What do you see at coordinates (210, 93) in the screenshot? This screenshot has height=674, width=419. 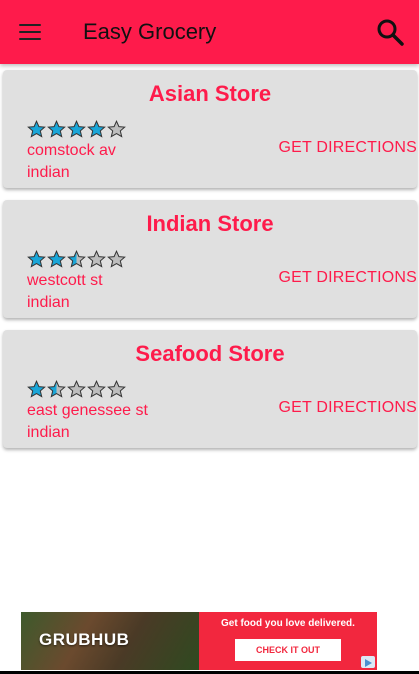 I see `store-name: Asian Store` at bounding box center [210, 93].